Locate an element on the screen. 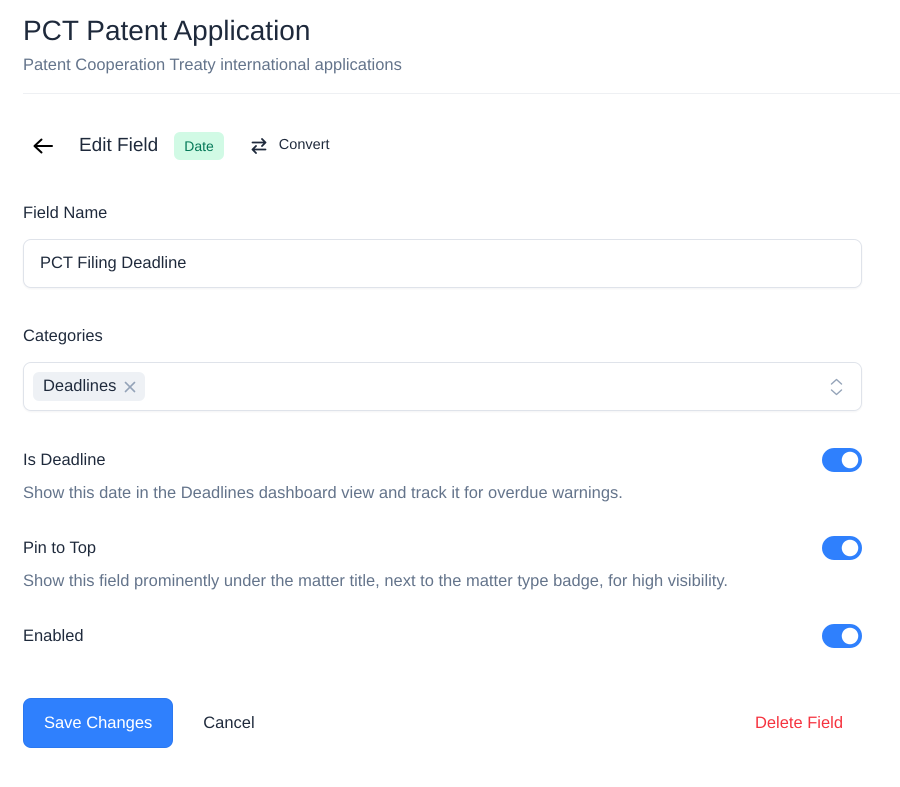 The width and height of the screenshot is (900, 787). text-input-field: PCT Filing Deadline is located at coordinates (442, 263).